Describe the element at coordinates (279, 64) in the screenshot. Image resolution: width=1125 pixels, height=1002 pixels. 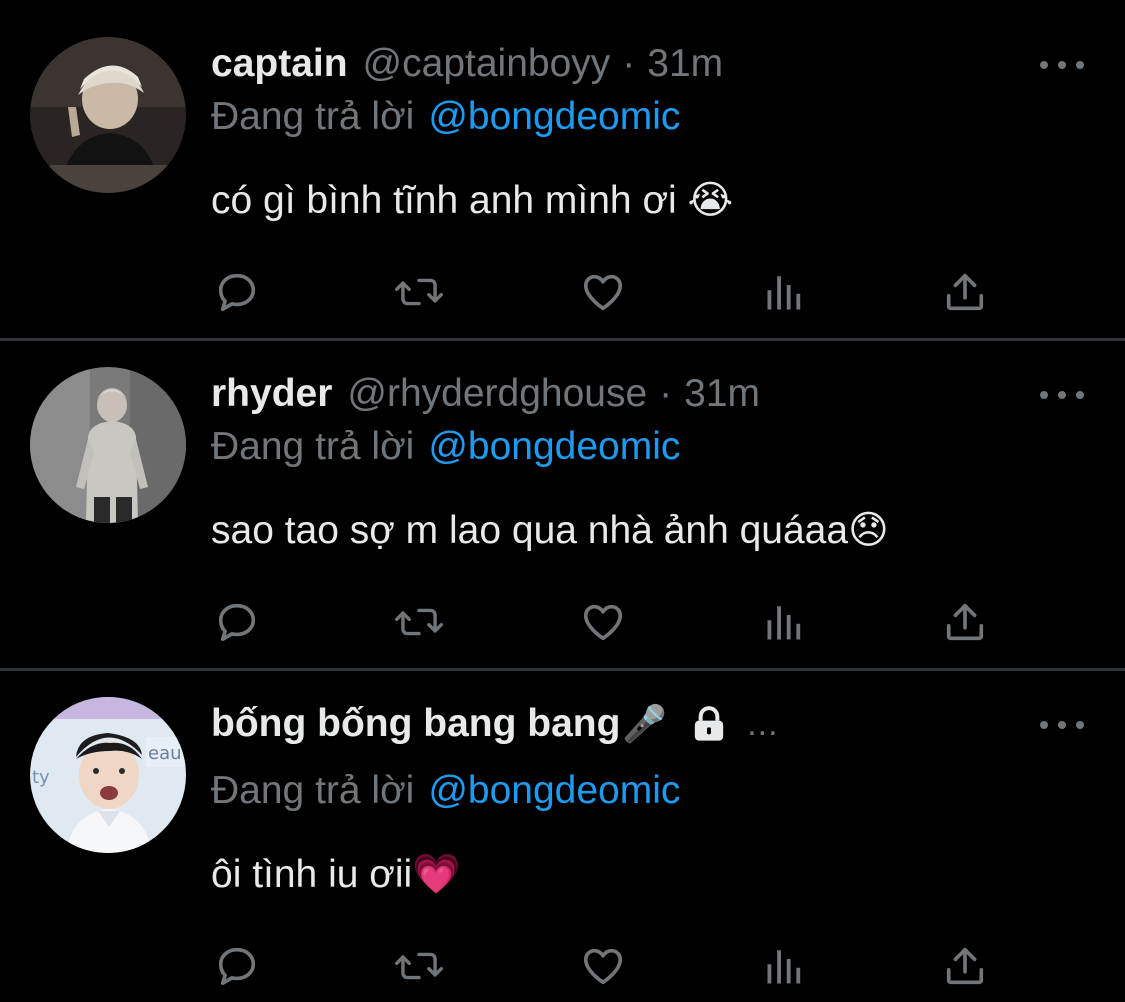
I see `display-name: captain` at that location.